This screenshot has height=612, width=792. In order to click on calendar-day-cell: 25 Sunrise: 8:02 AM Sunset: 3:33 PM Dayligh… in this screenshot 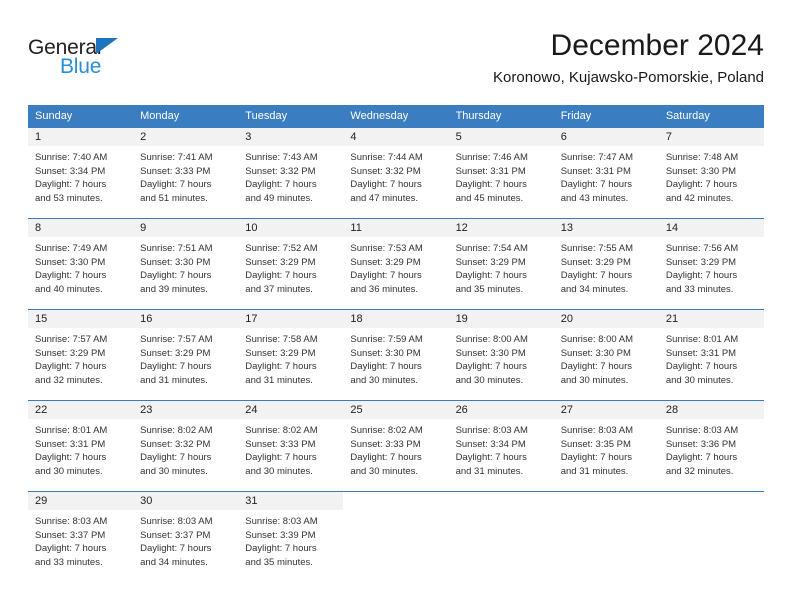, I will do `click(396, 446)`.